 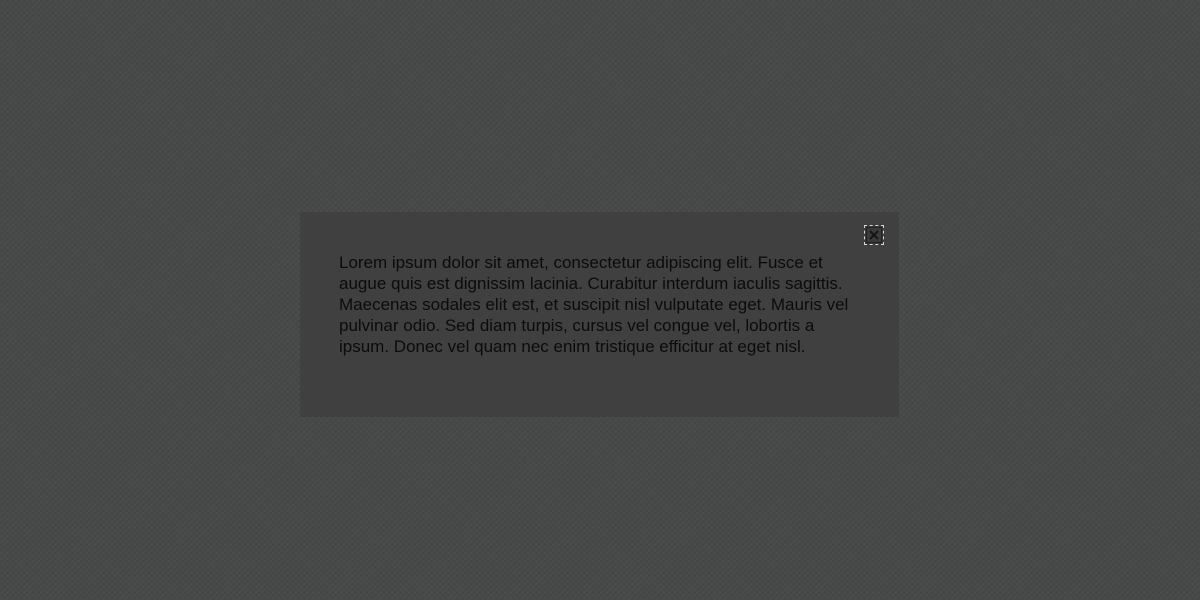 I want to click on close-button, so click(x=874, y=235).